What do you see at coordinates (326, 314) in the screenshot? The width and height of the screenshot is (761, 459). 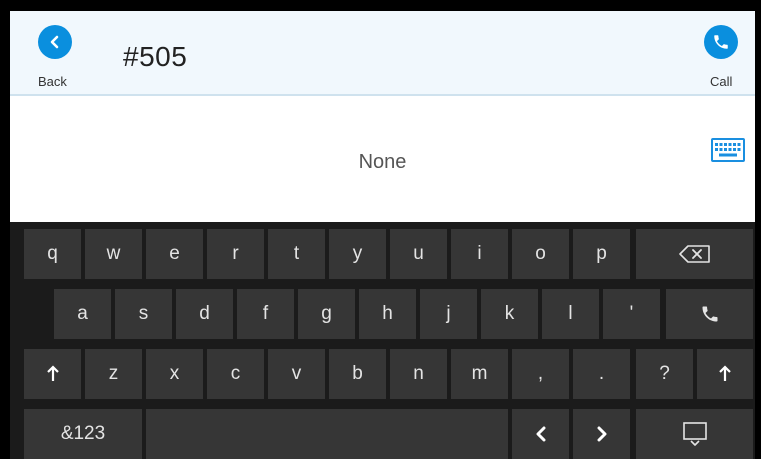 I see `key-g: g` at bounding box center [326, 314].